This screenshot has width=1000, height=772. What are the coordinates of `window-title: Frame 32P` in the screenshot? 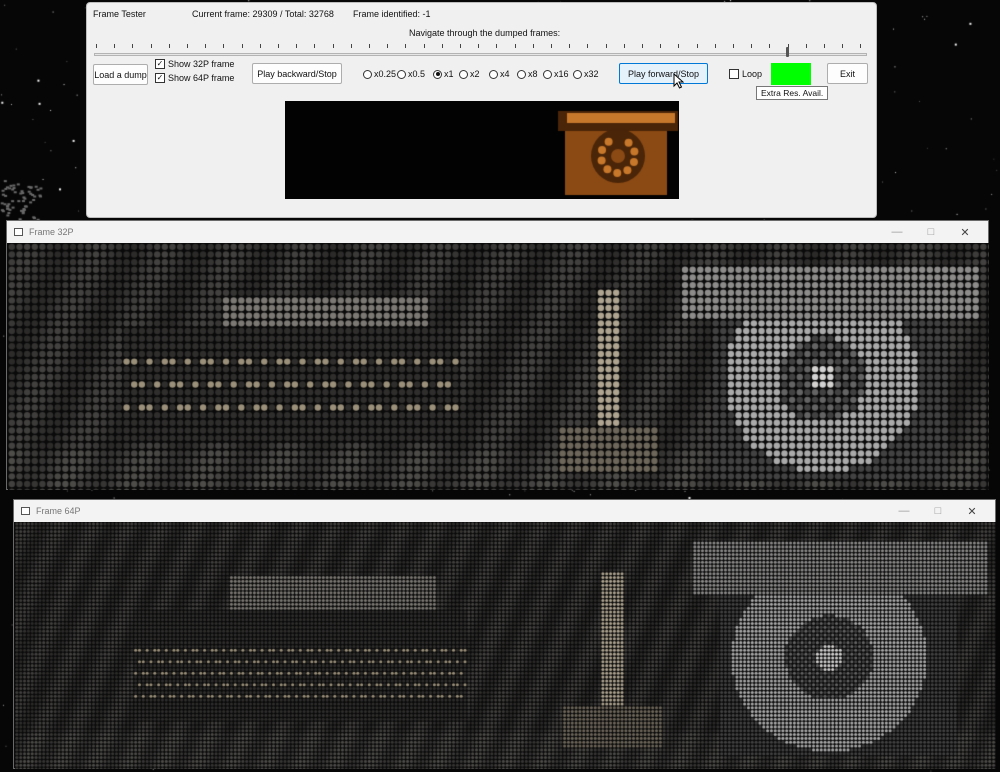 It's located at (51, 232).